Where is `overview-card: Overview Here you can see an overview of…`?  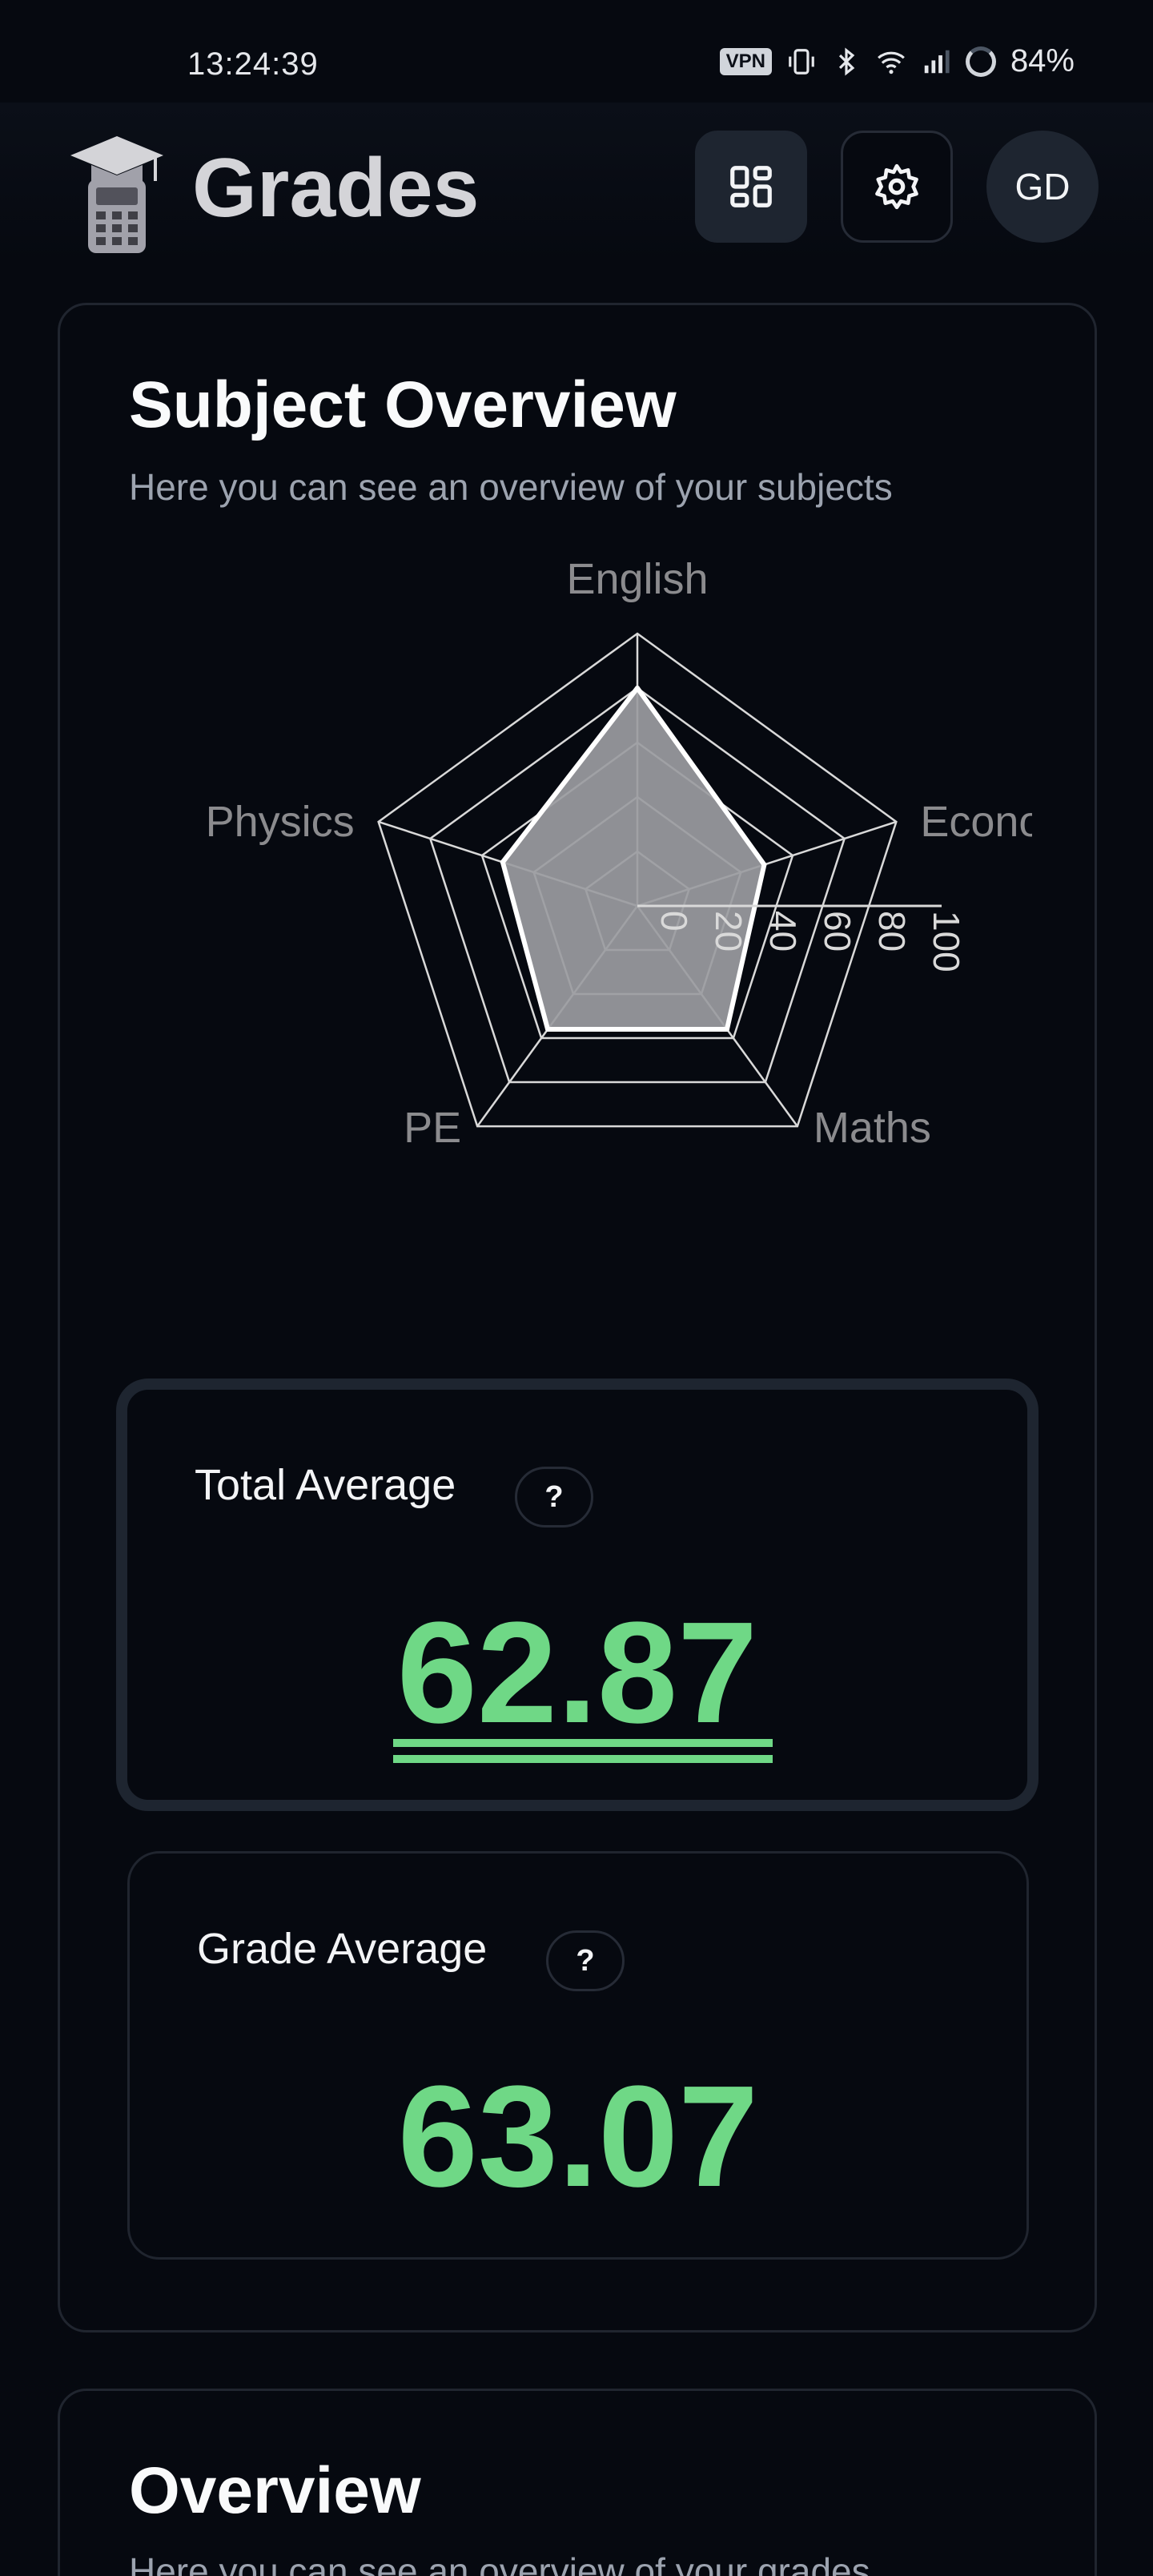
overview-card: Overview Here you can see an overview of… is located at coordinates (578, 2482).